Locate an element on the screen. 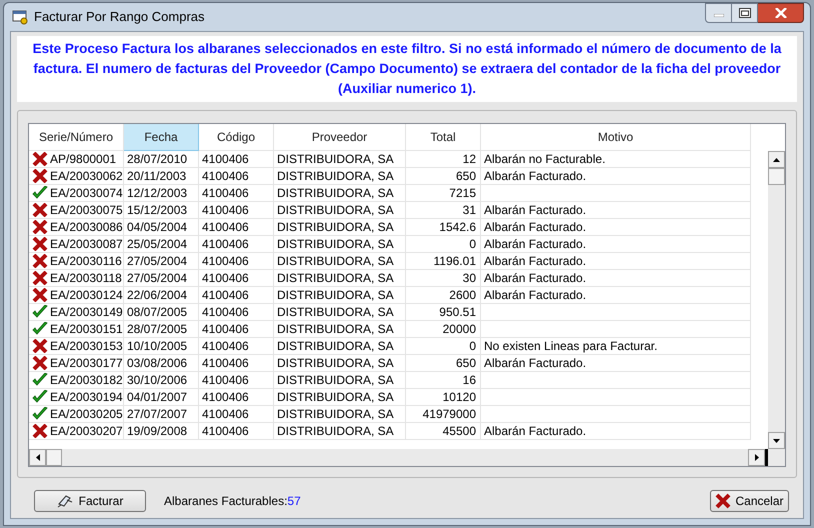  info-text: Este Proceso Factura los albaranes seleccionados en este filtro. Si no está informado el número de documento de la factura. El numero de facturas del Proveedor (Campo Documento) se extraera del contador de la ficha del proveedor (Auxiliar numerico 1). is located at coordinates (407, 69).